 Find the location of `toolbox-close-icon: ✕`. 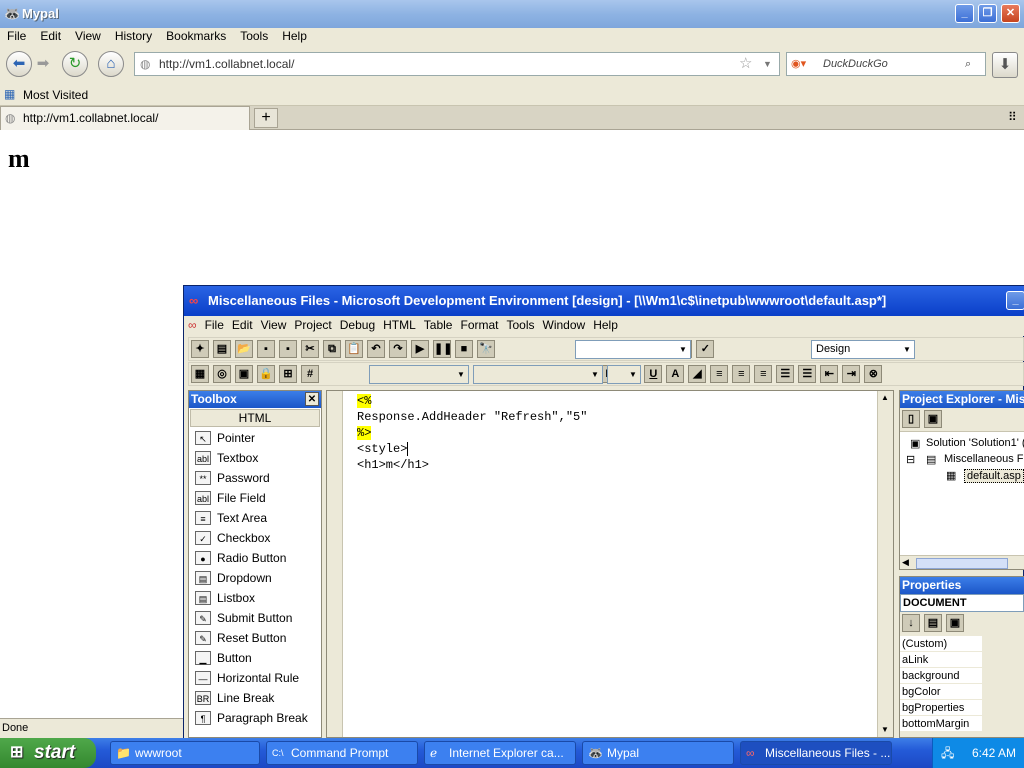

toolbox-close-icon: ✕ is located at coordinates (312, 399).